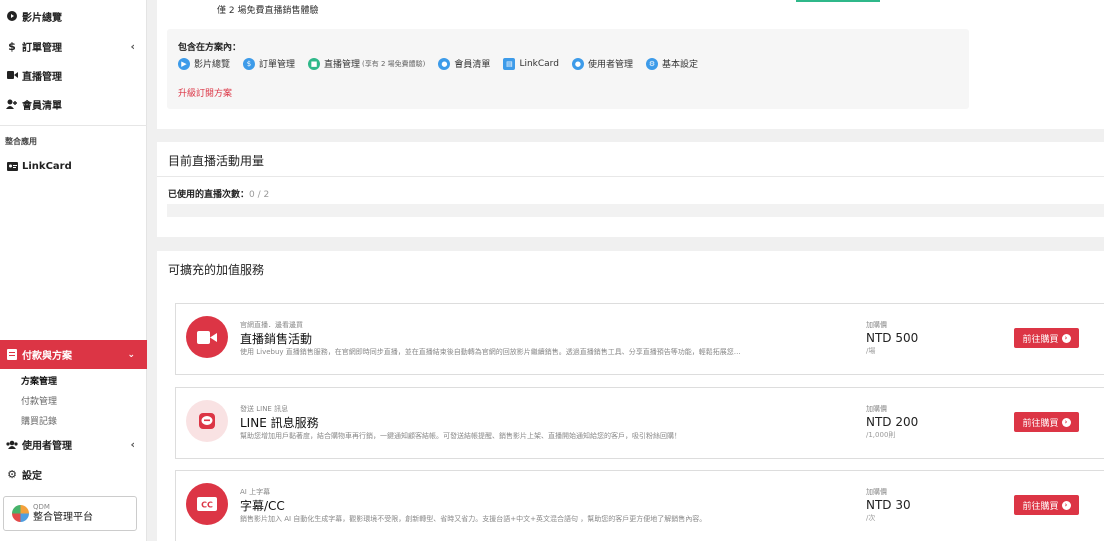  I want to click on service-price: NTD 30, so click(888, 505).